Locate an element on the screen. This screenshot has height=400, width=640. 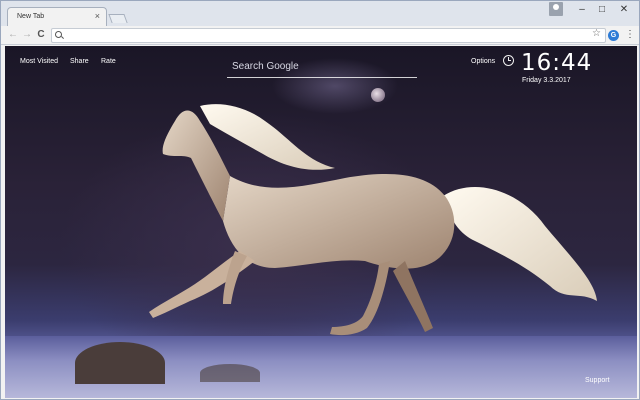
close-window-button: ✕ is located at coordinates (624, 10).